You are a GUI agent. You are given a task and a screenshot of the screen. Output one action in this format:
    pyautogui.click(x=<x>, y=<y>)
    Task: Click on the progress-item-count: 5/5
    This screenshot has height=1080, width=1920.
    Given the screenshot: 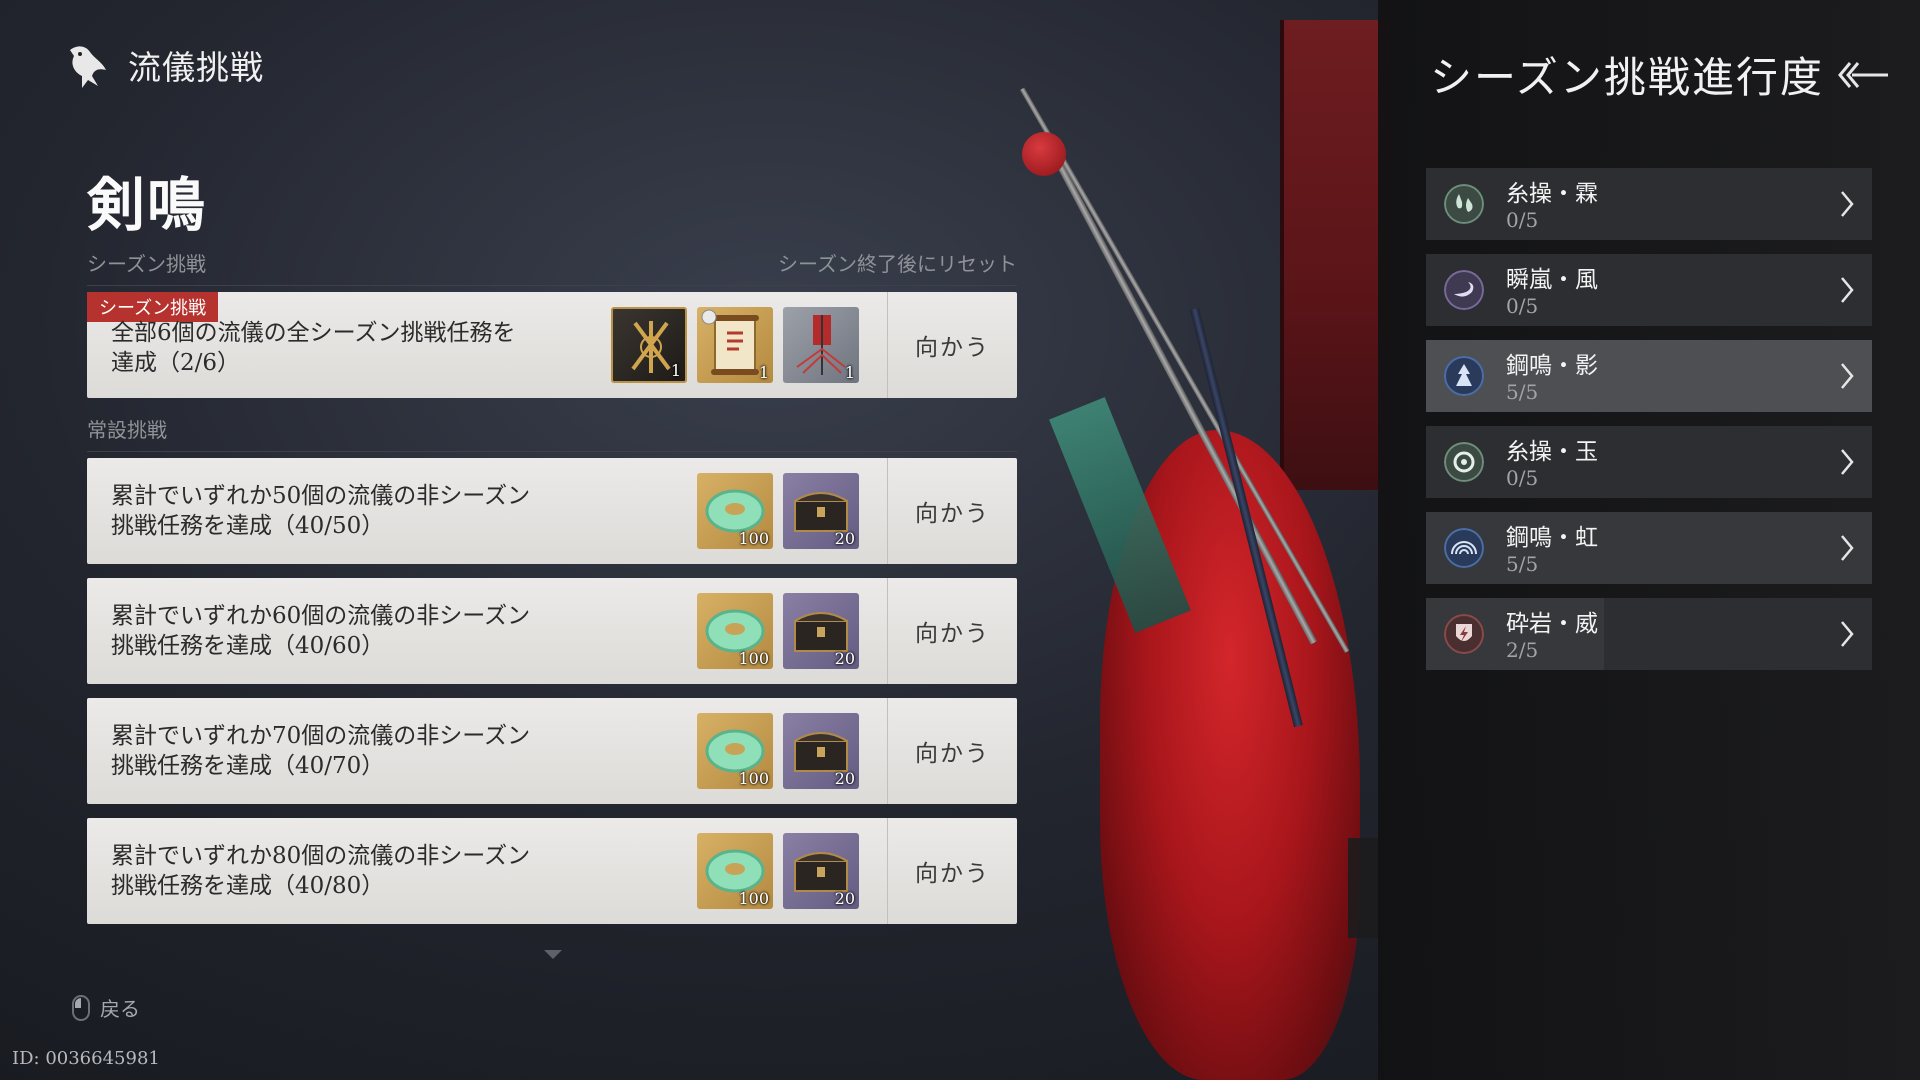 What is the action you would take?
    pyautogui.click(x=1522, y=564)
    